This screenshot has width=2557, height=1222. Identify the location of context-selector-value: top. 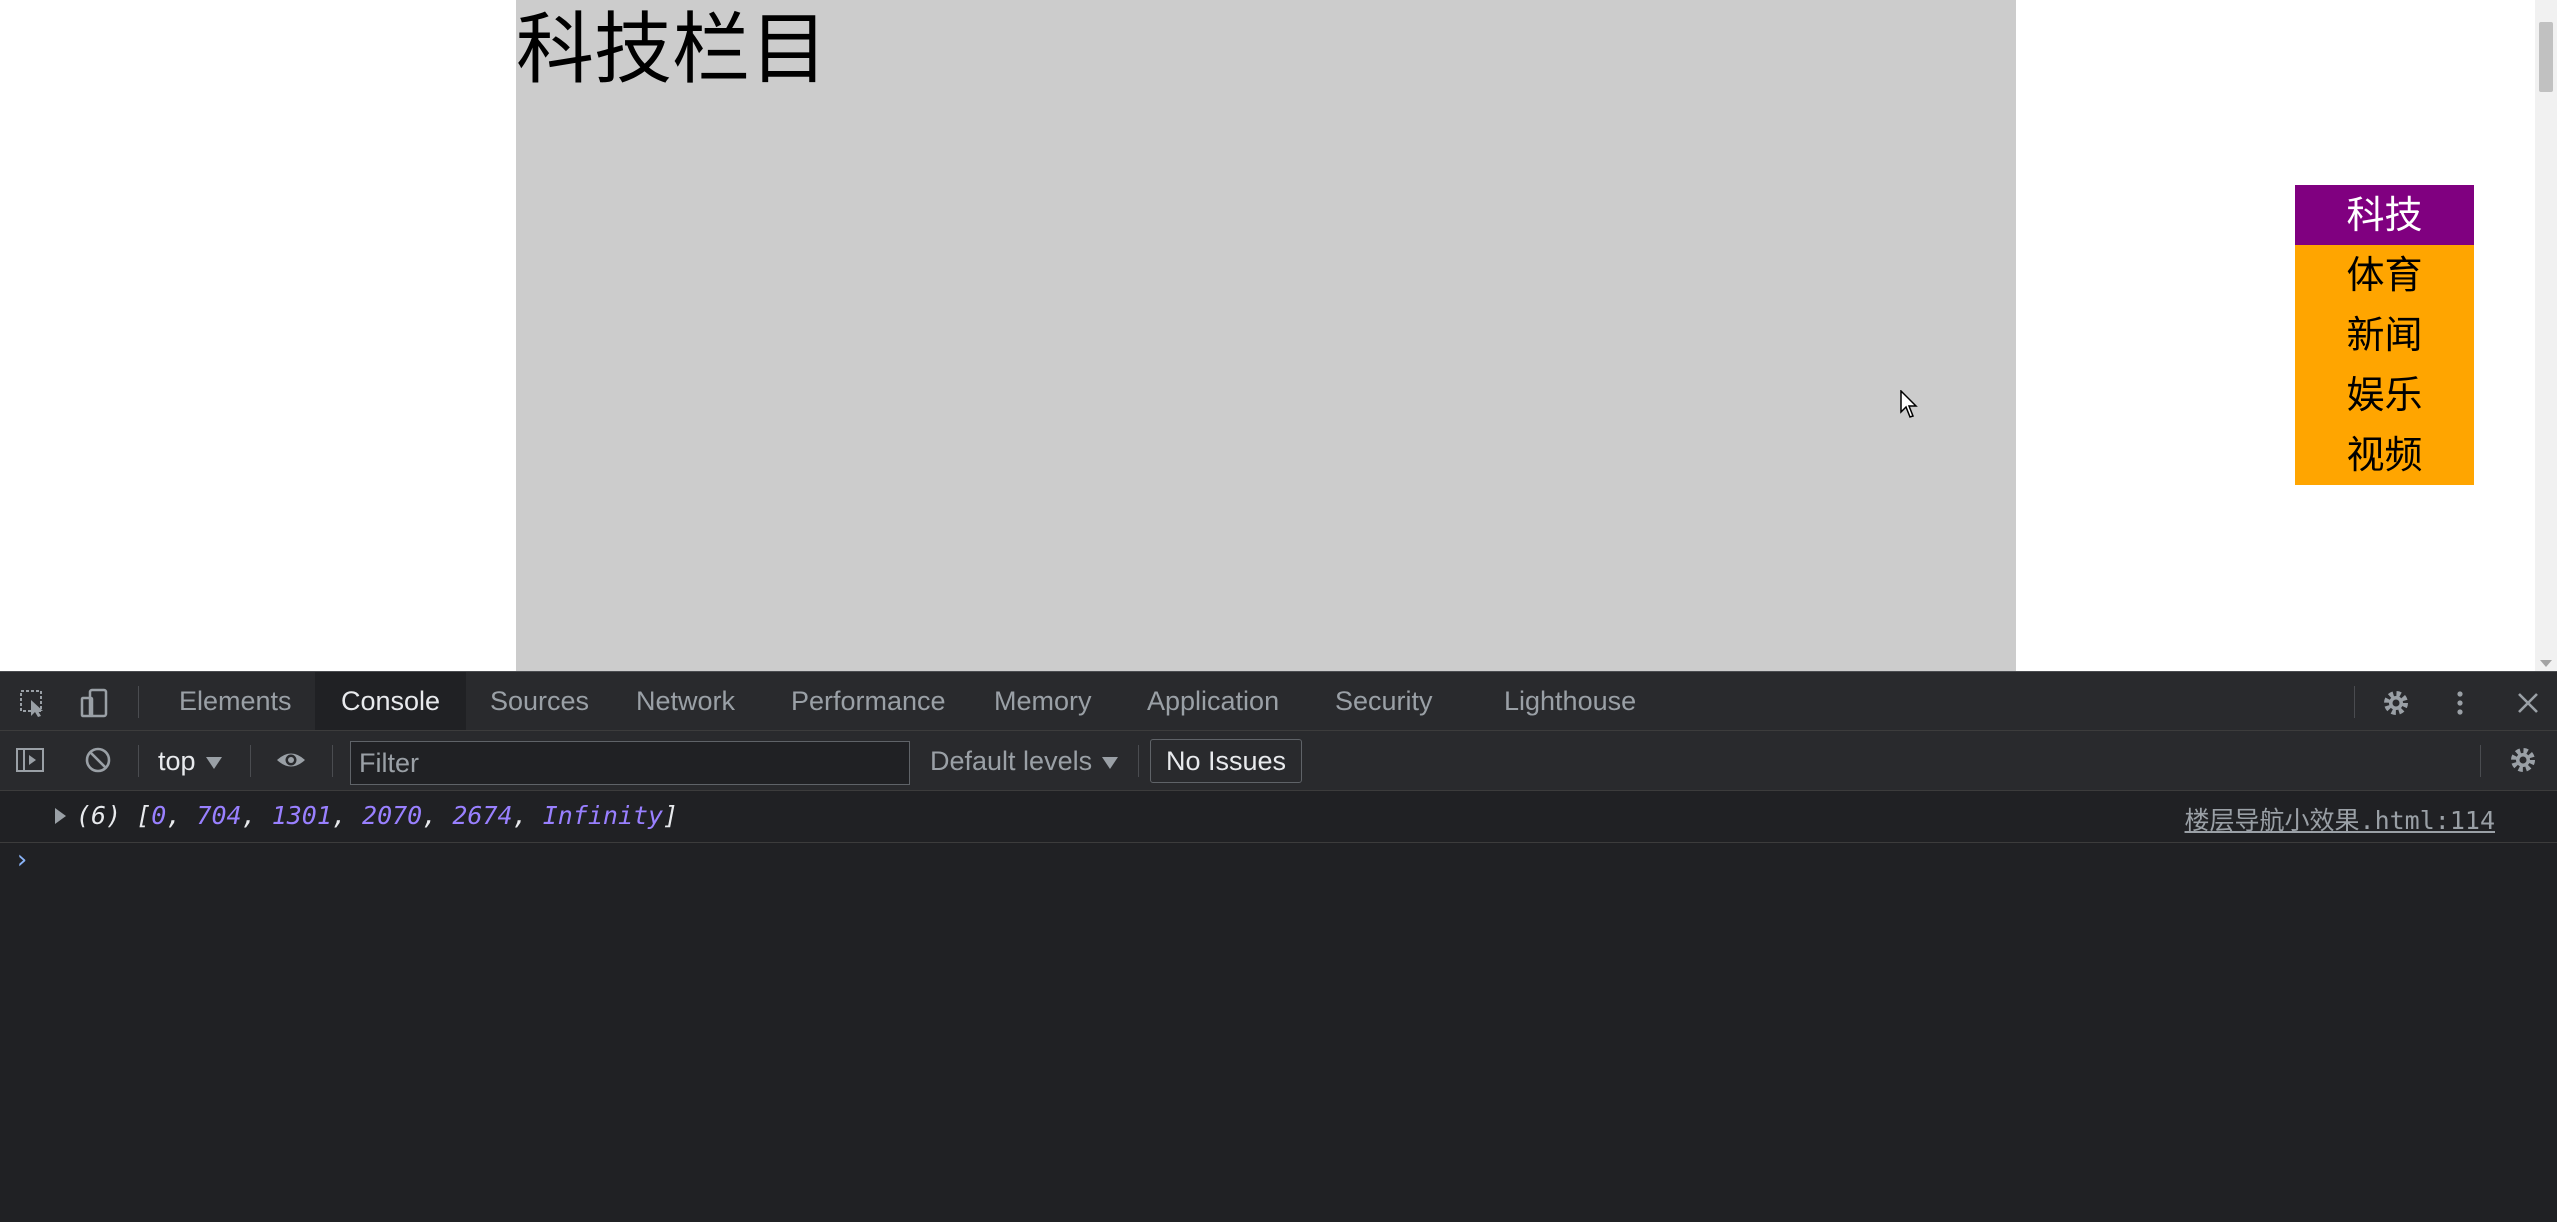
(177, 761).